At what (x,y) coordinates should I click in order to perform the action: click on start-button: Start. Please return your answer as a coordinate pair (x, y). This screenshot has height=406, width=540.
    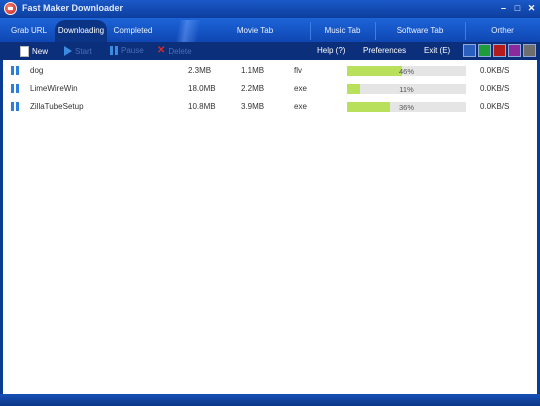
    Looking at the image, I should click on (78, 51).